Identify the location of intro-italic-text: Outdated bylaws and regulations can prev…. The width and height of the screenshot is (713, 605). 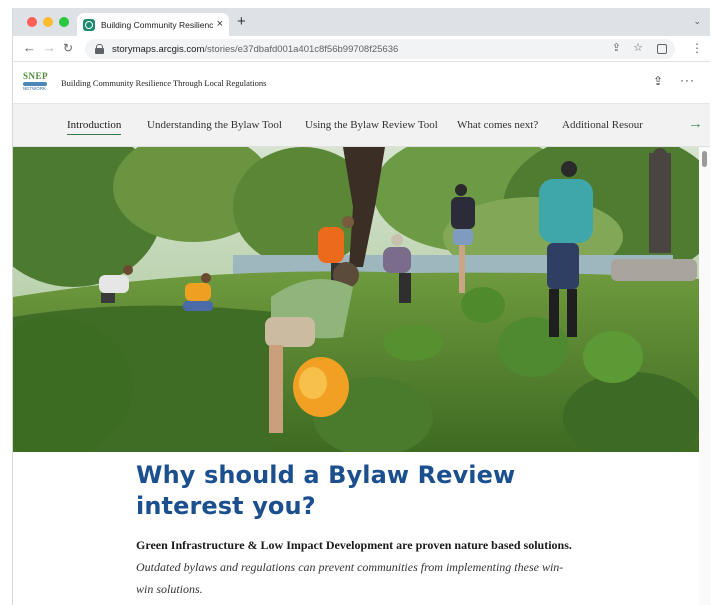
(350, 578).